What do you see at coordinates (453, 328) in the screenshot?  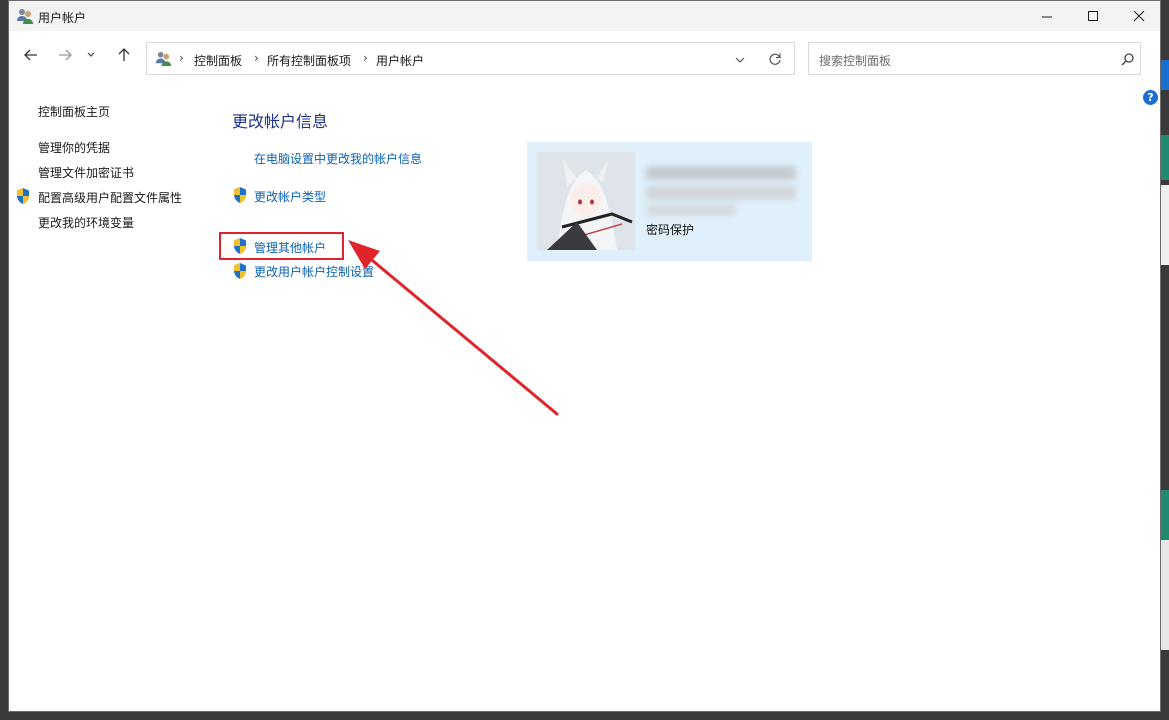 I see `annotation-arrow` at bounding box center [453, 328].